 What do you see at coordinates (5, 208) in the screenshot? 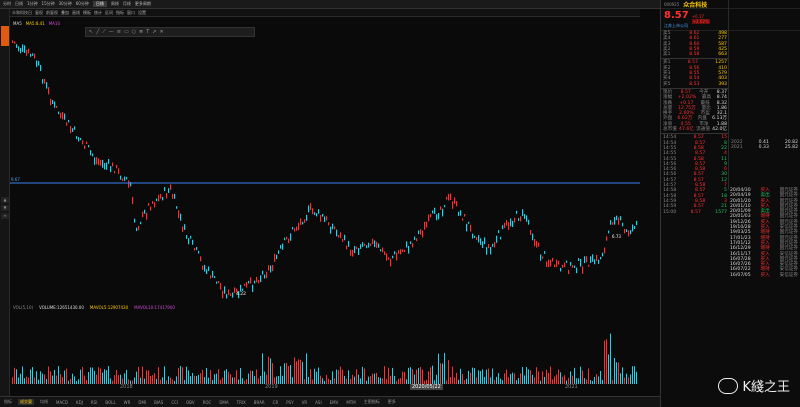
I see `sidebar-button-2: ▼` at bounding box center [5, 208].